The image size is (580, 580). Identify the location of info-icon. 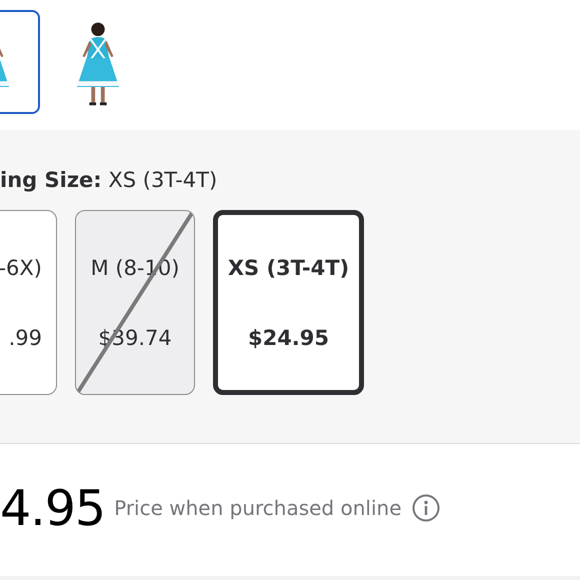
(426, 508).